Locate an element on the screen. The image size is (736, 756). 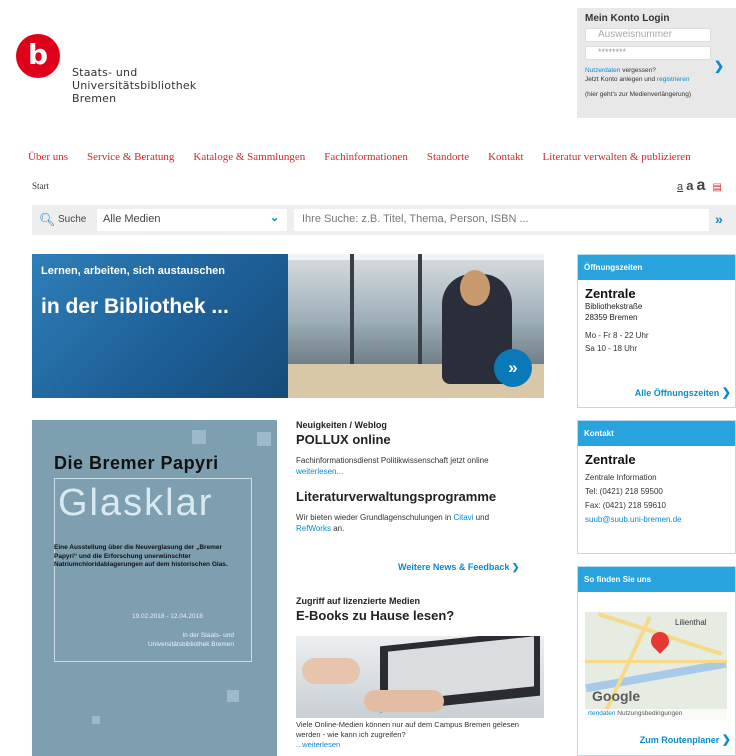
more-news-label: Weitere News & Feedback is located at coordinates (454, 567).